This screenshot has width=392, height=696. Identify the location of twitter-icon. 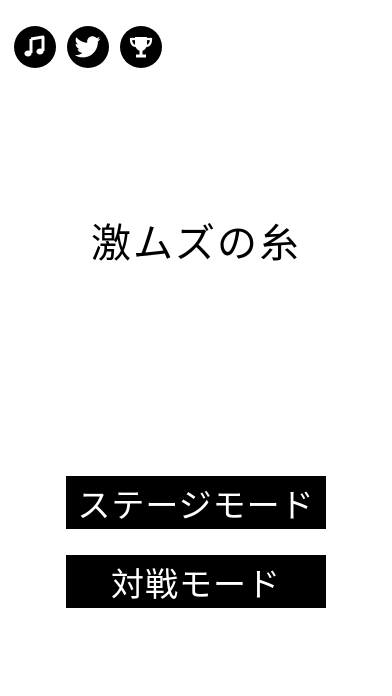
(88, 47).